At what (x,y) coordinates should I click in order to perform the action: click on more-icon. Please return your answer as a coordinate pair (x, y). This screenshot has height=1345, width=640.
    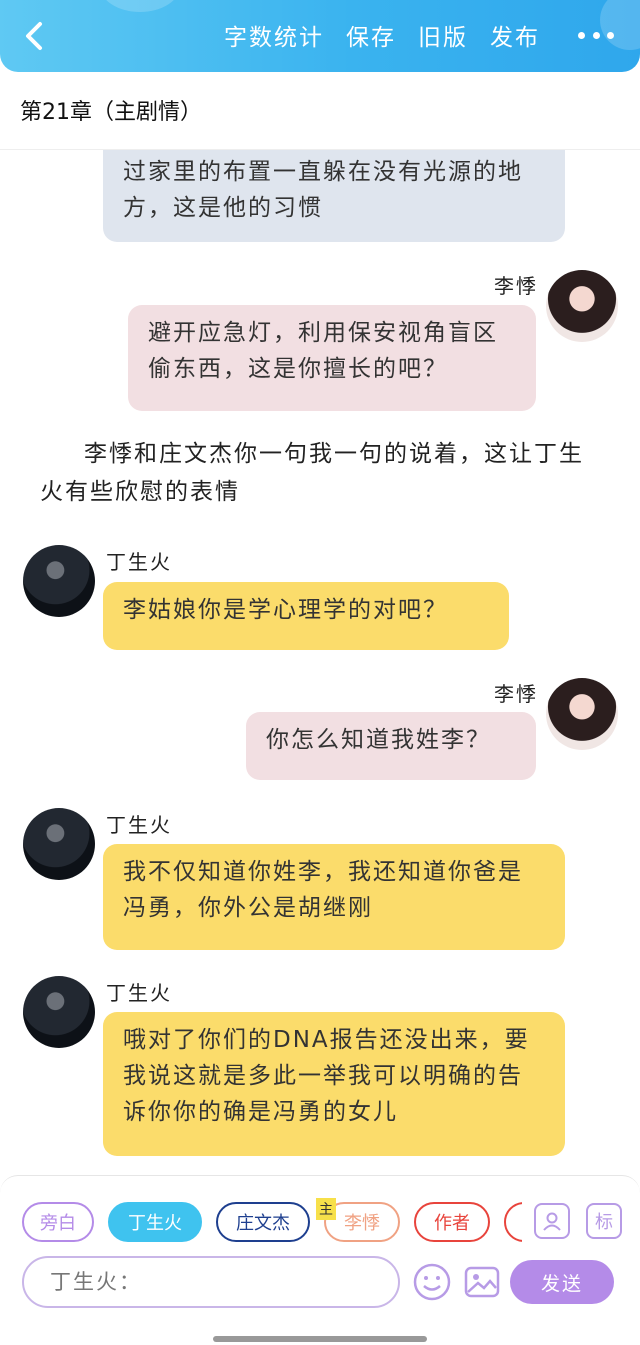
    Looking at the image, I should click on (596, 35).